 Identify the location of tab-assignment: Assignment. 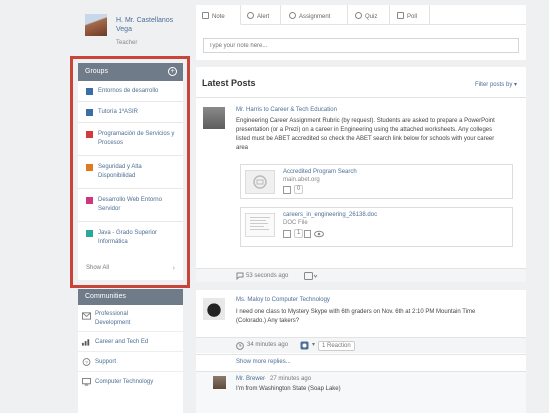
(314, 15).